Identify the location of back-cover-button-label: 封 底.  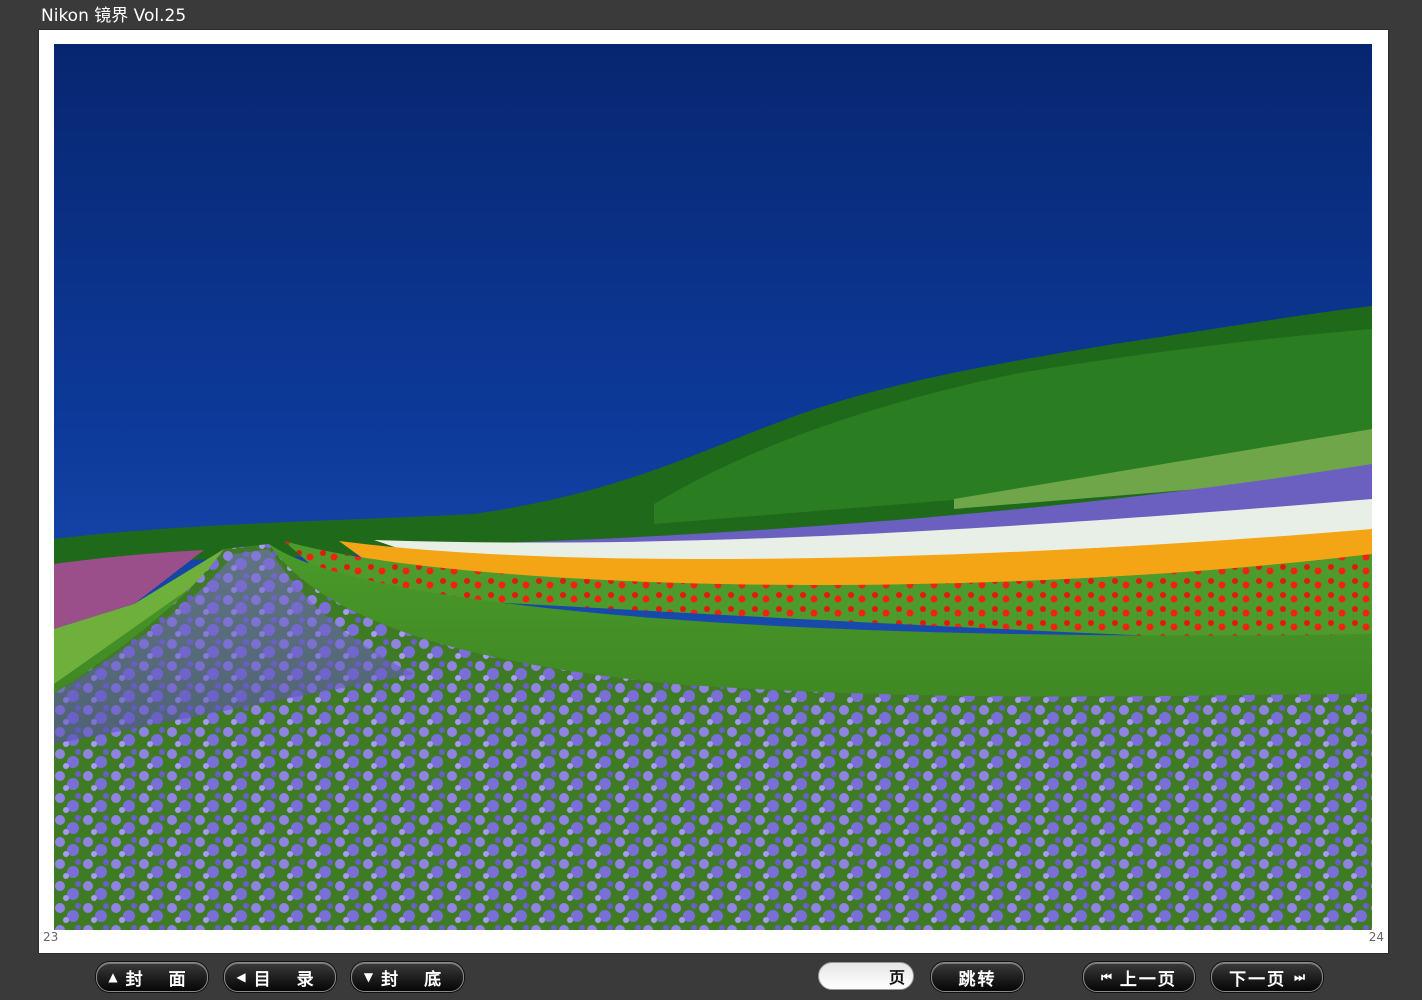
(416, 979).